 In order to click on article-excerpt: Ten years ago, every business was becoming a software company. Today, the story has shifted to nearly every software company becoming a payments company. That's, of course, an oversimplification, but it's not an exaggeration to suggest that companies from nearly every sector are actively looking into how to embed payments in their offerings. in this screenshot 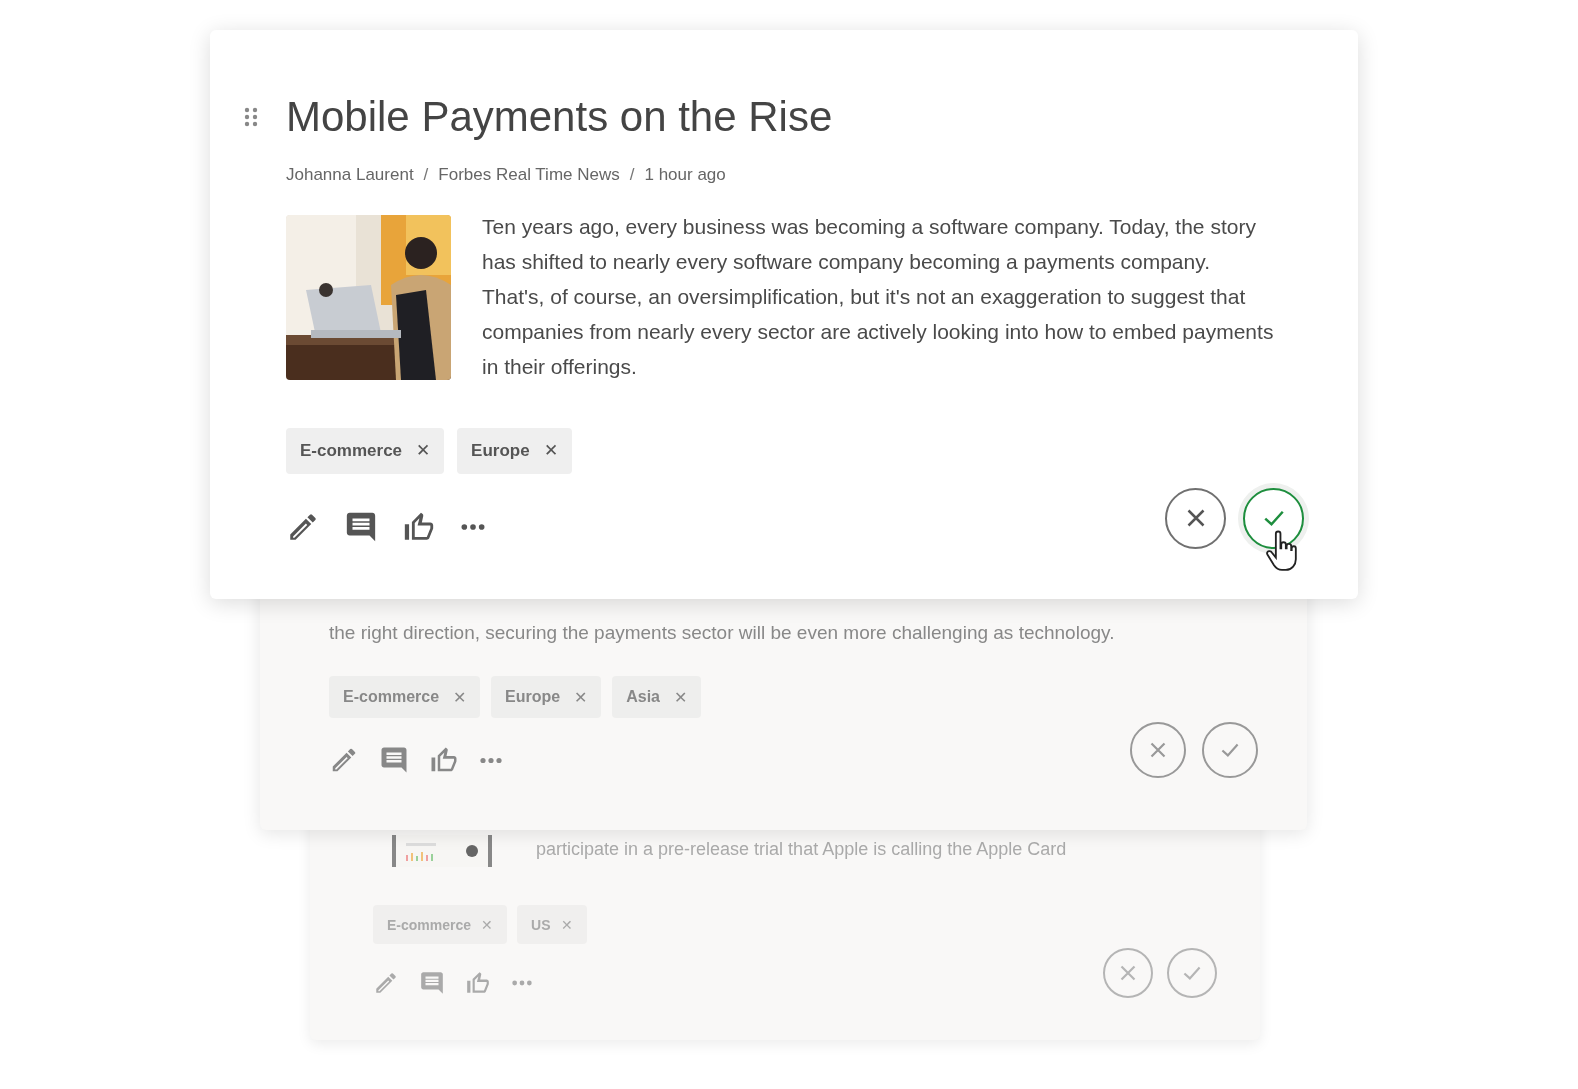, I will do `click(878, 296)`.